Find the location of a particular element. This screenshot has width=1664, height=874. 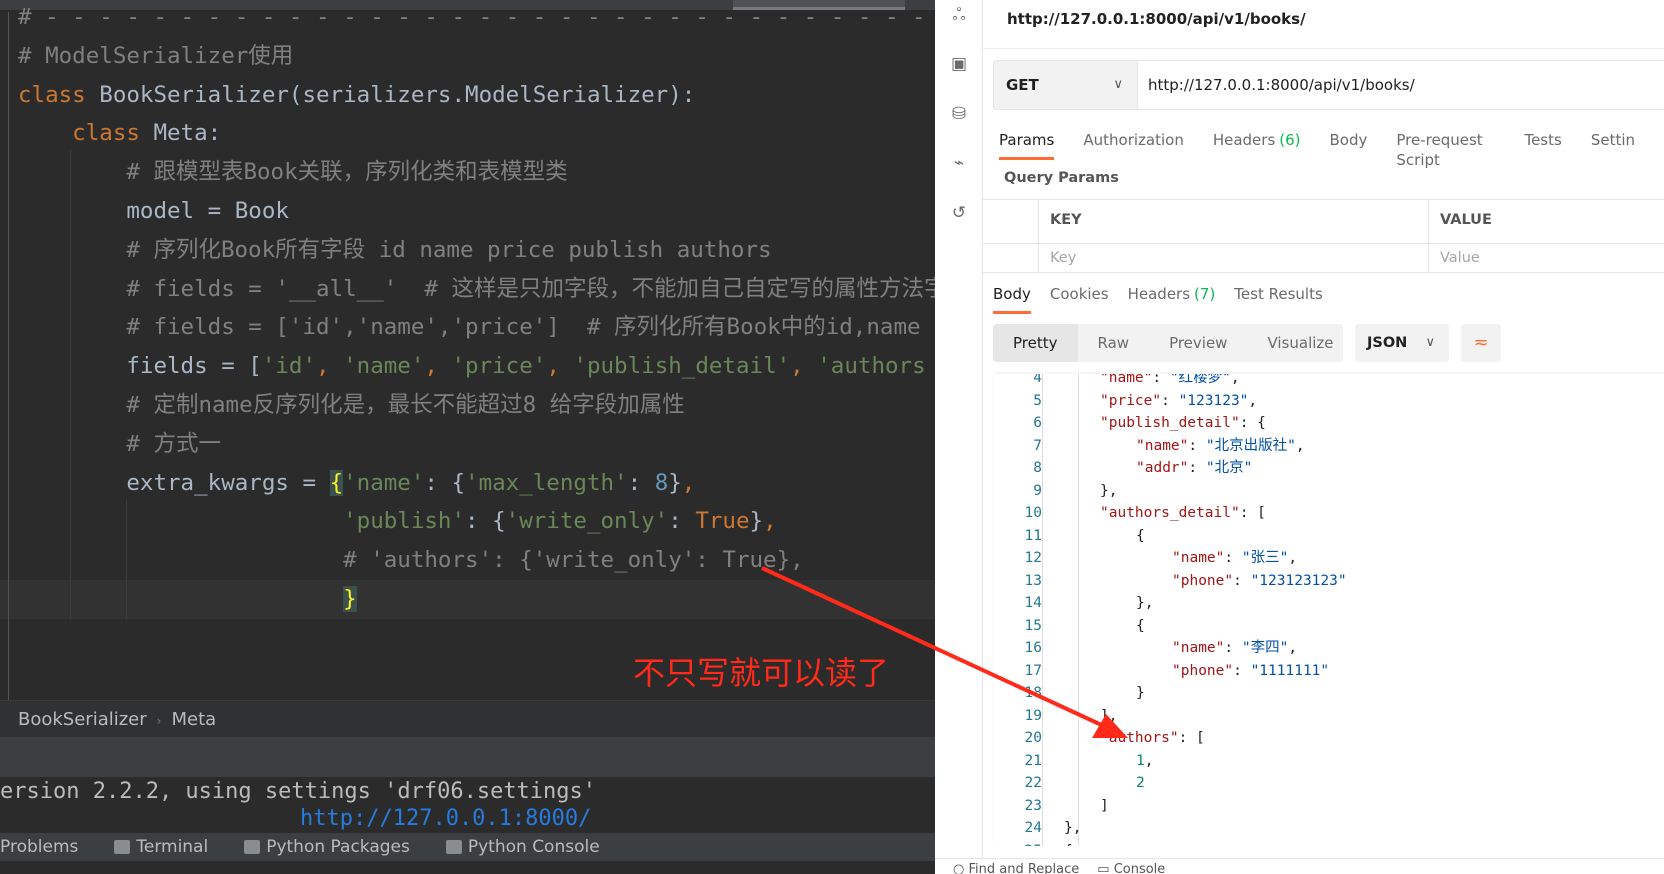

json-line: 16 "name": "李四", is located at coordinates (1328, 648).